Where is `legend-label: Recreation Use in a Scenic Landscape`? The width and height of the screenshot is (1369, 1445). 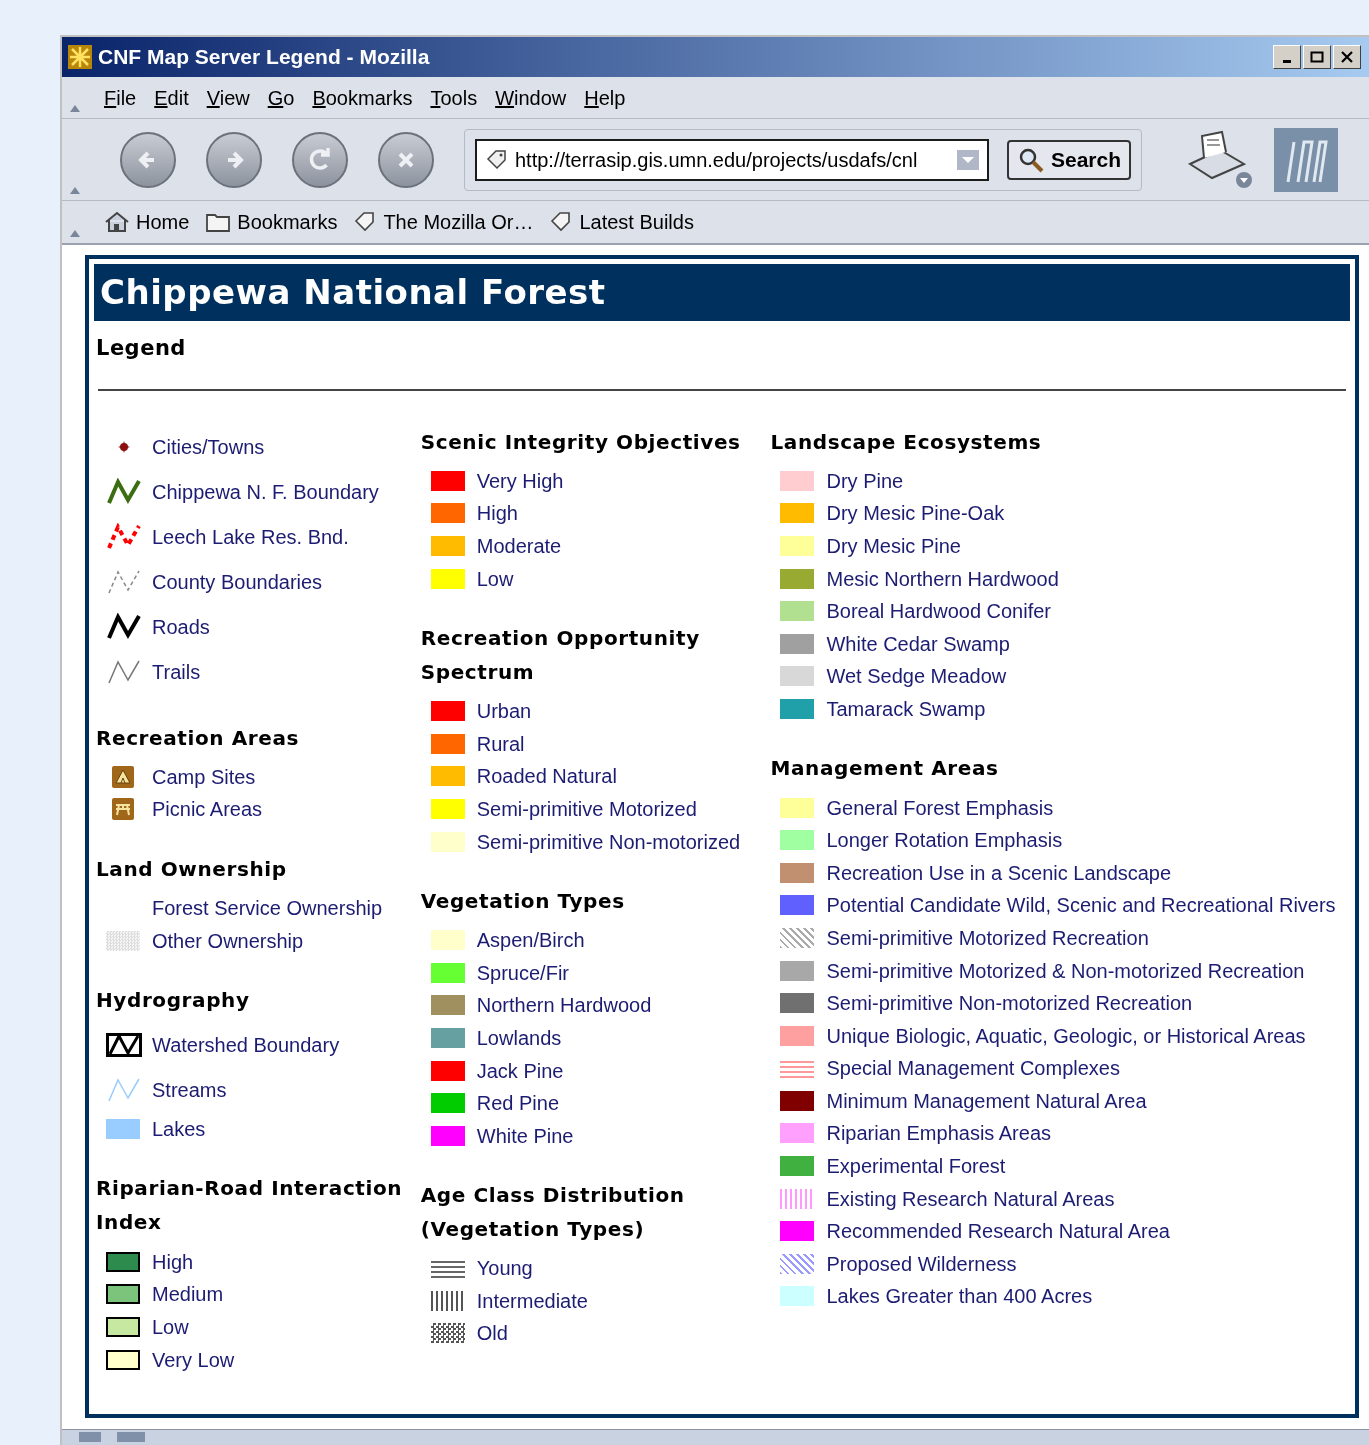
legend-label: Recreation Use in a Scenic Landscape is located at coordinates (999, 873).